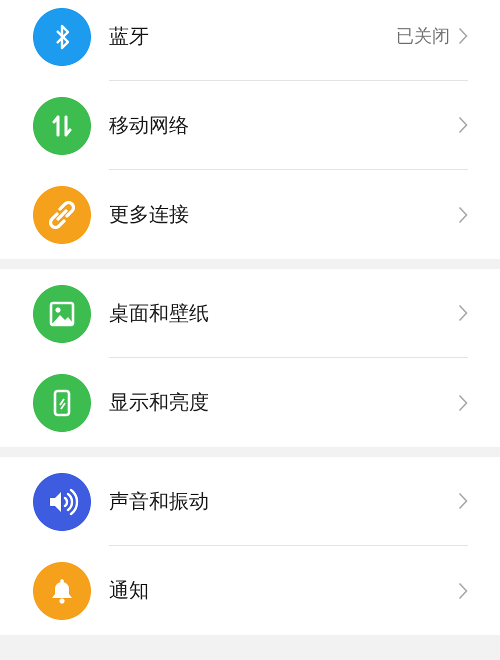 This screenshot has width=500, height=660. What do you see at coordinates (62, 37) in the screenshot?
I see `bluetooth-icon` at bounding box center [62, 37].